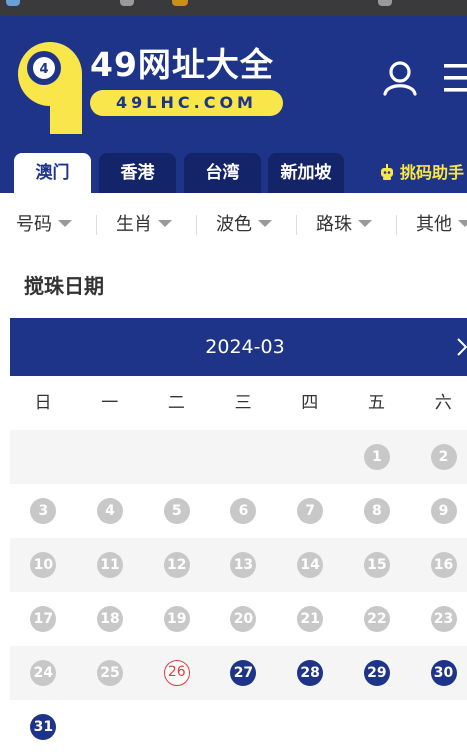  I want to click on site-title: 49网址大全, so click(182, 64).